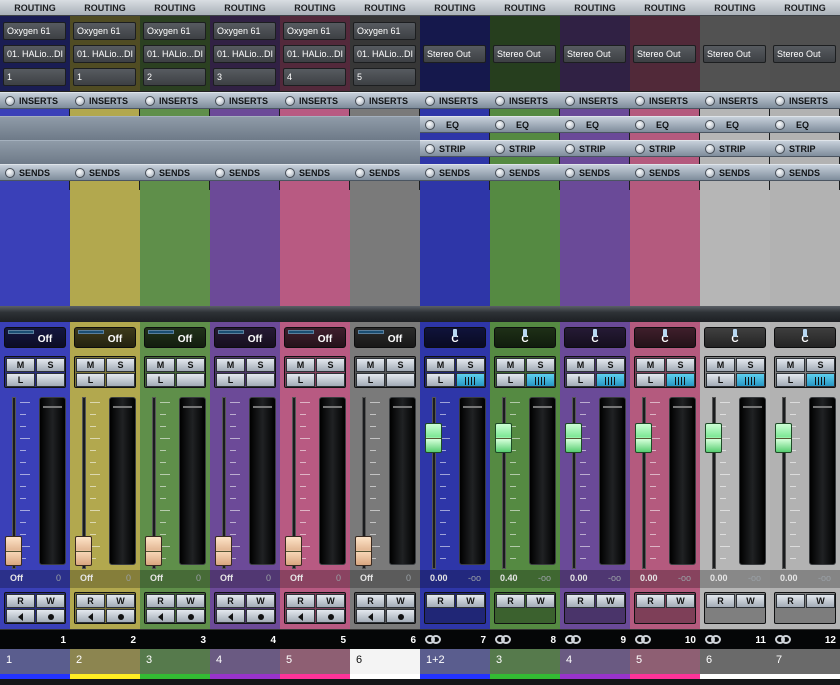  Describe the element at coordinates (735, 661) in the screenshot. I see `channel-name: 6` at that location.